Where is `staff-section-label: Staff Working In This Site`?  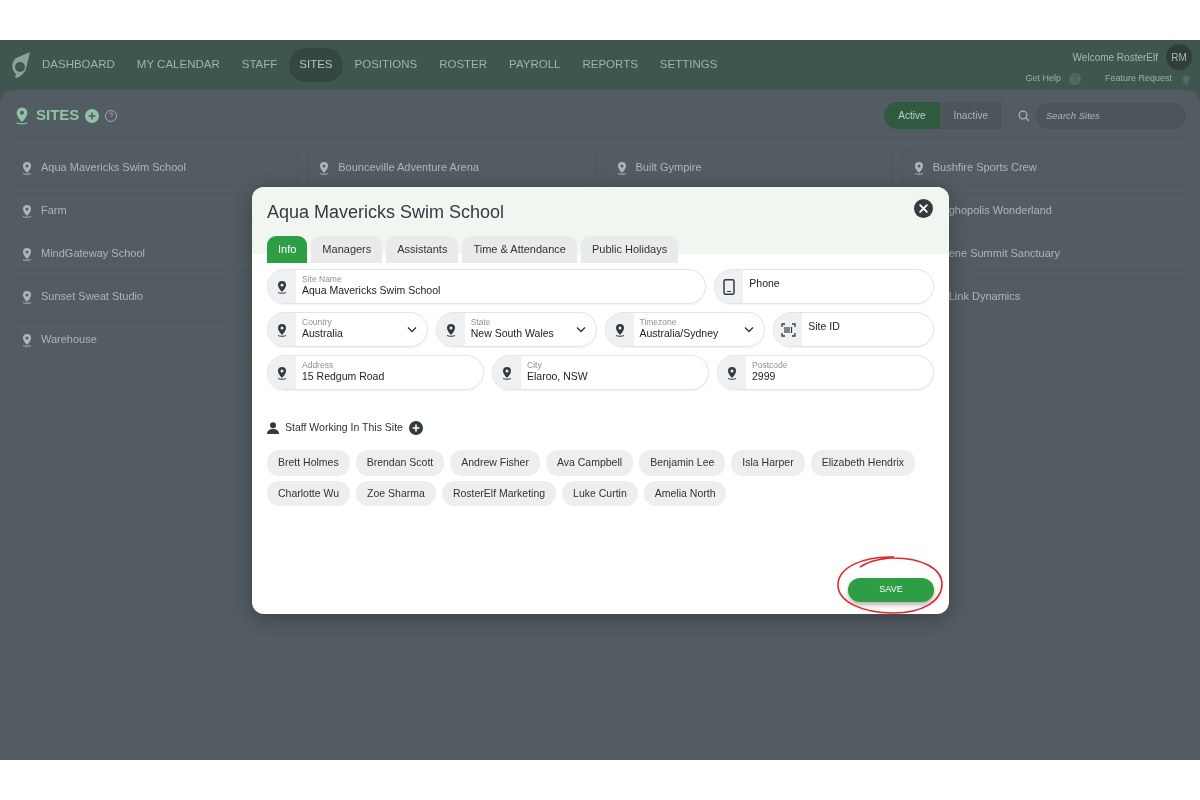 staff-section-label: Staff Working In This Site is located at coordinates (344, 427).